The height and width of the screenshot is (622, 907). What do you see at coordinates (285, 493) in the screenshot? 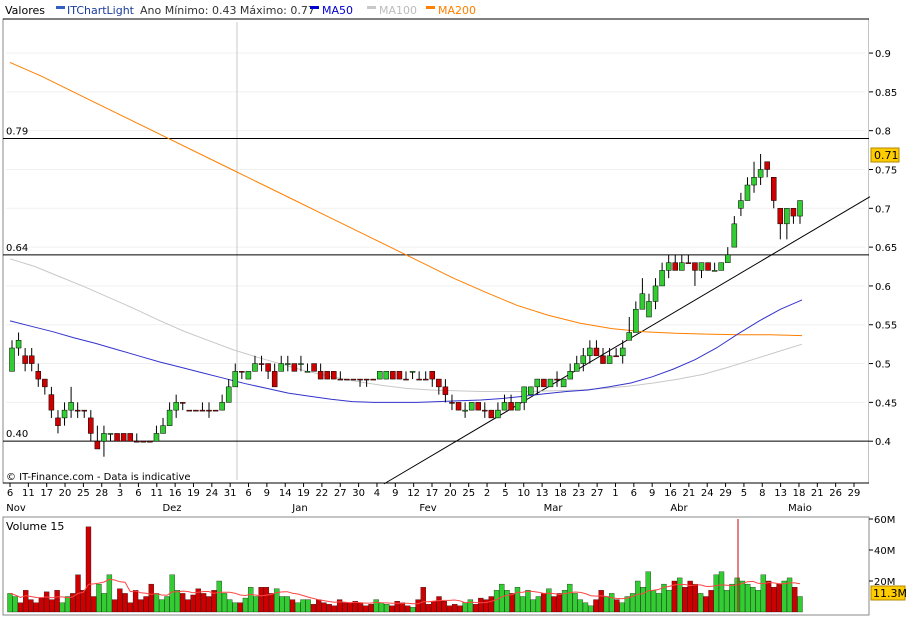
I see `x-tick-label: 14` at bounding box center [285, 493].